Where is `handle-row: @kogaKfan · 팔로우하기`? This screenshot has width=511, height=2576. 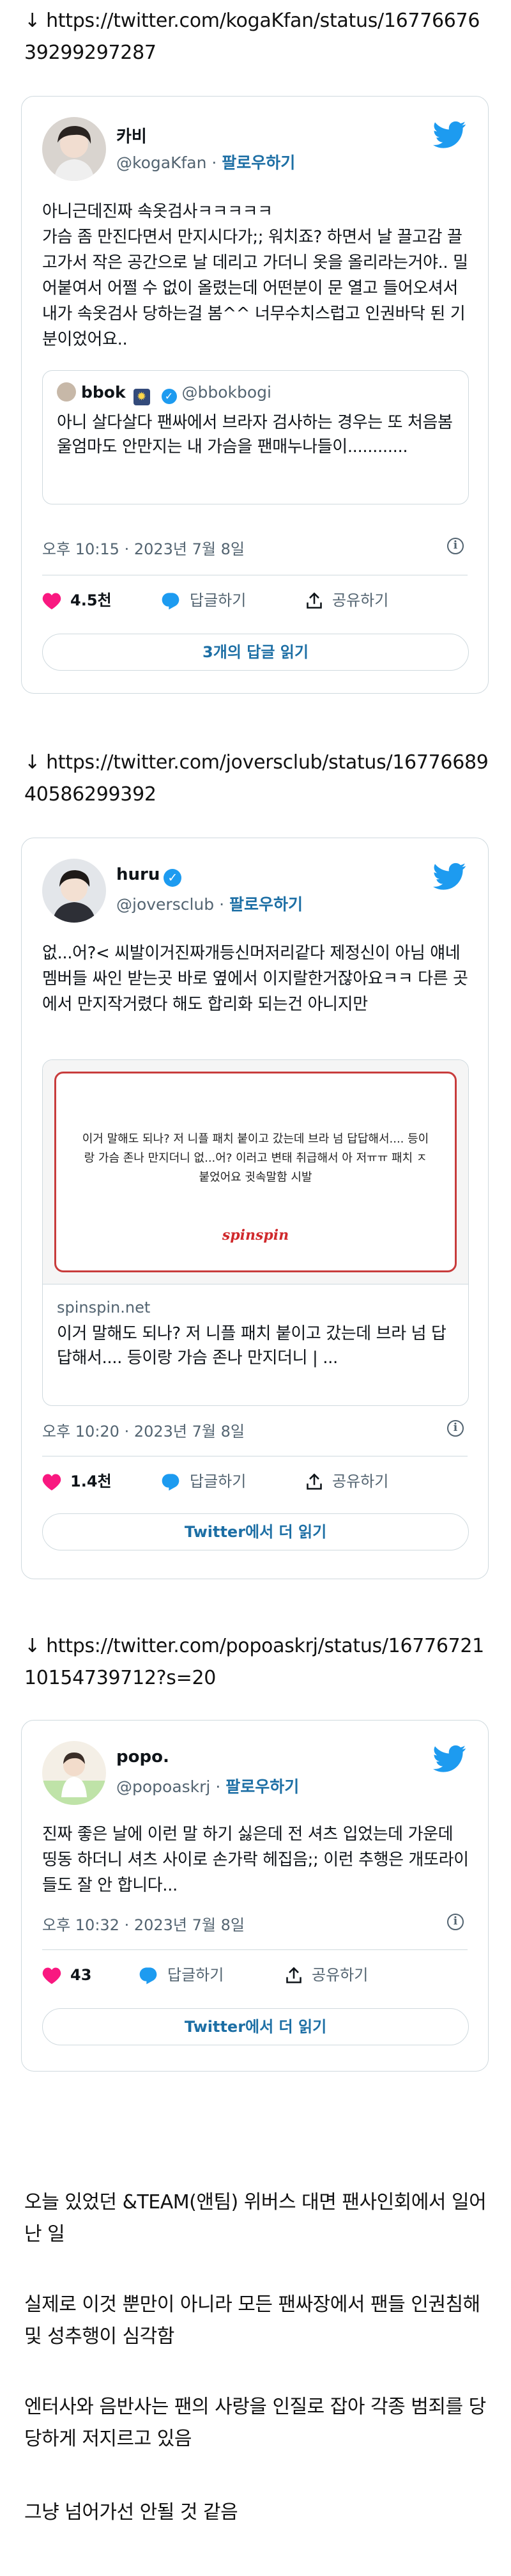 handle-row: @kogaKfan · 팔로우하기 is located at coordinates (206, 162).